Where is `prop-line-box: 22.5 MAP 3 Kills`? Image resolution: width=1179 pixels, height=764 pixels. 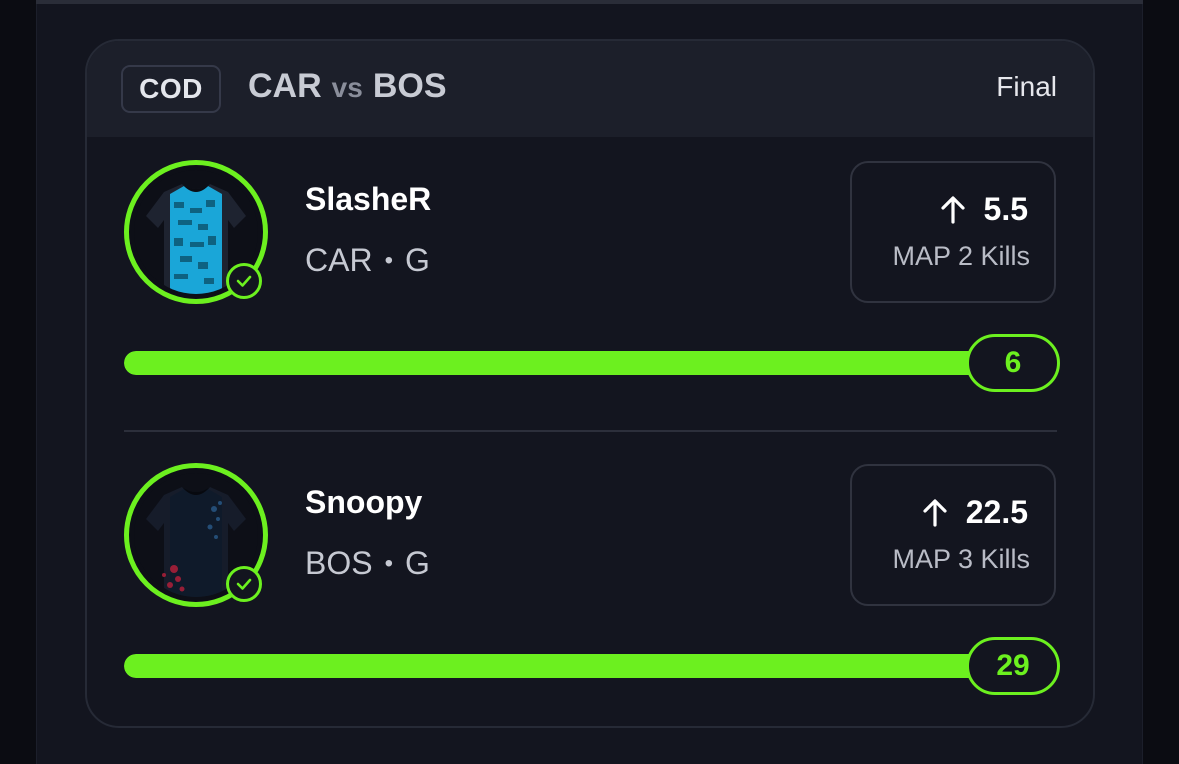
prop-line-box: 22.5 MAP 3 Kills is located at coordinates (953, 535).